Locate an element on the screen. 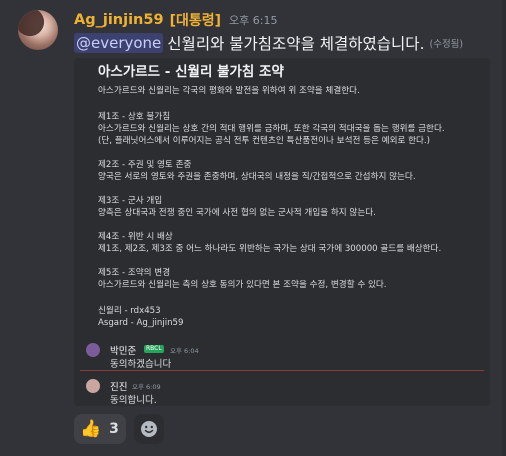 This screenshot has height=456, width=506. timestamp: 오후 6:15 is located at coordinates (253, 20).